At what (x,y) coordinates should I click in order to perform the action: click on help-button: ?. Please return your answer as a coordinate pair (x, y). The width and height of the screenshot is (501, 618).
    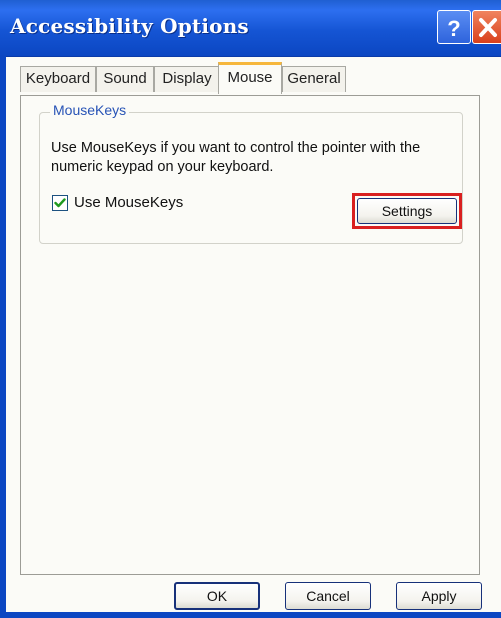
    Looking at the image, I should click on (454, 27).